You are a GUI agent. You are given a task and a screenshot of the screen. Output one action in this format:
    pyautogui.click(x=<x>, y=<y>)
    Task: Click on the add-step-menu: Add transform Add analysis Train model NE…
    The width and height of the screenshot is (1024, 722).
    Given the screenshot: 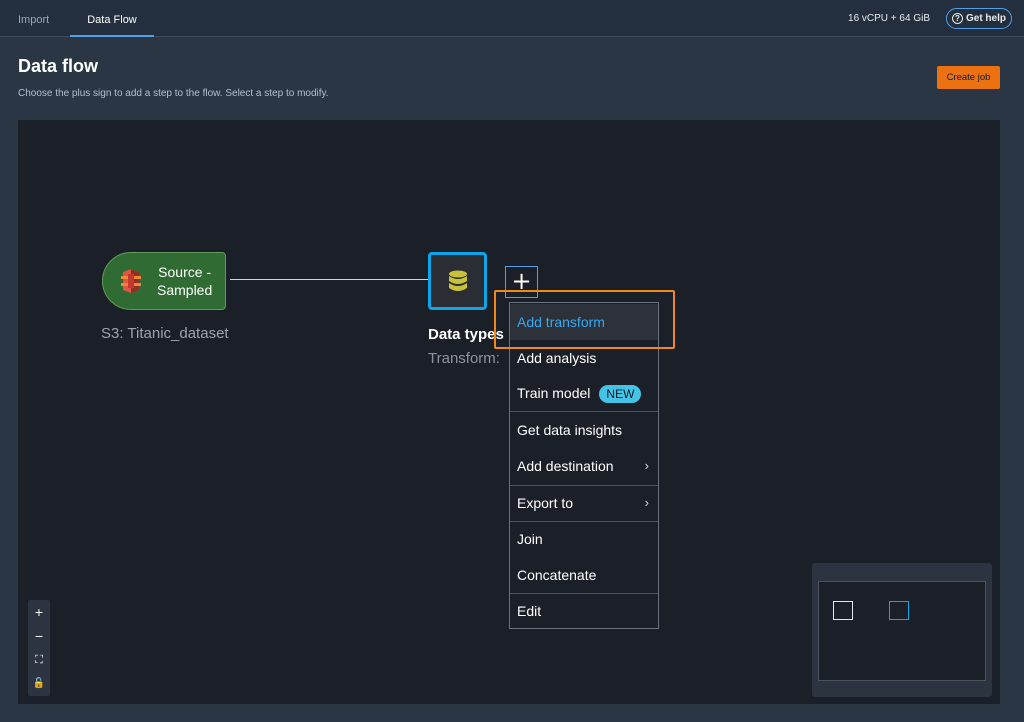 What is the action you would take?
    pyautogui.click(x=584, y=465)
    